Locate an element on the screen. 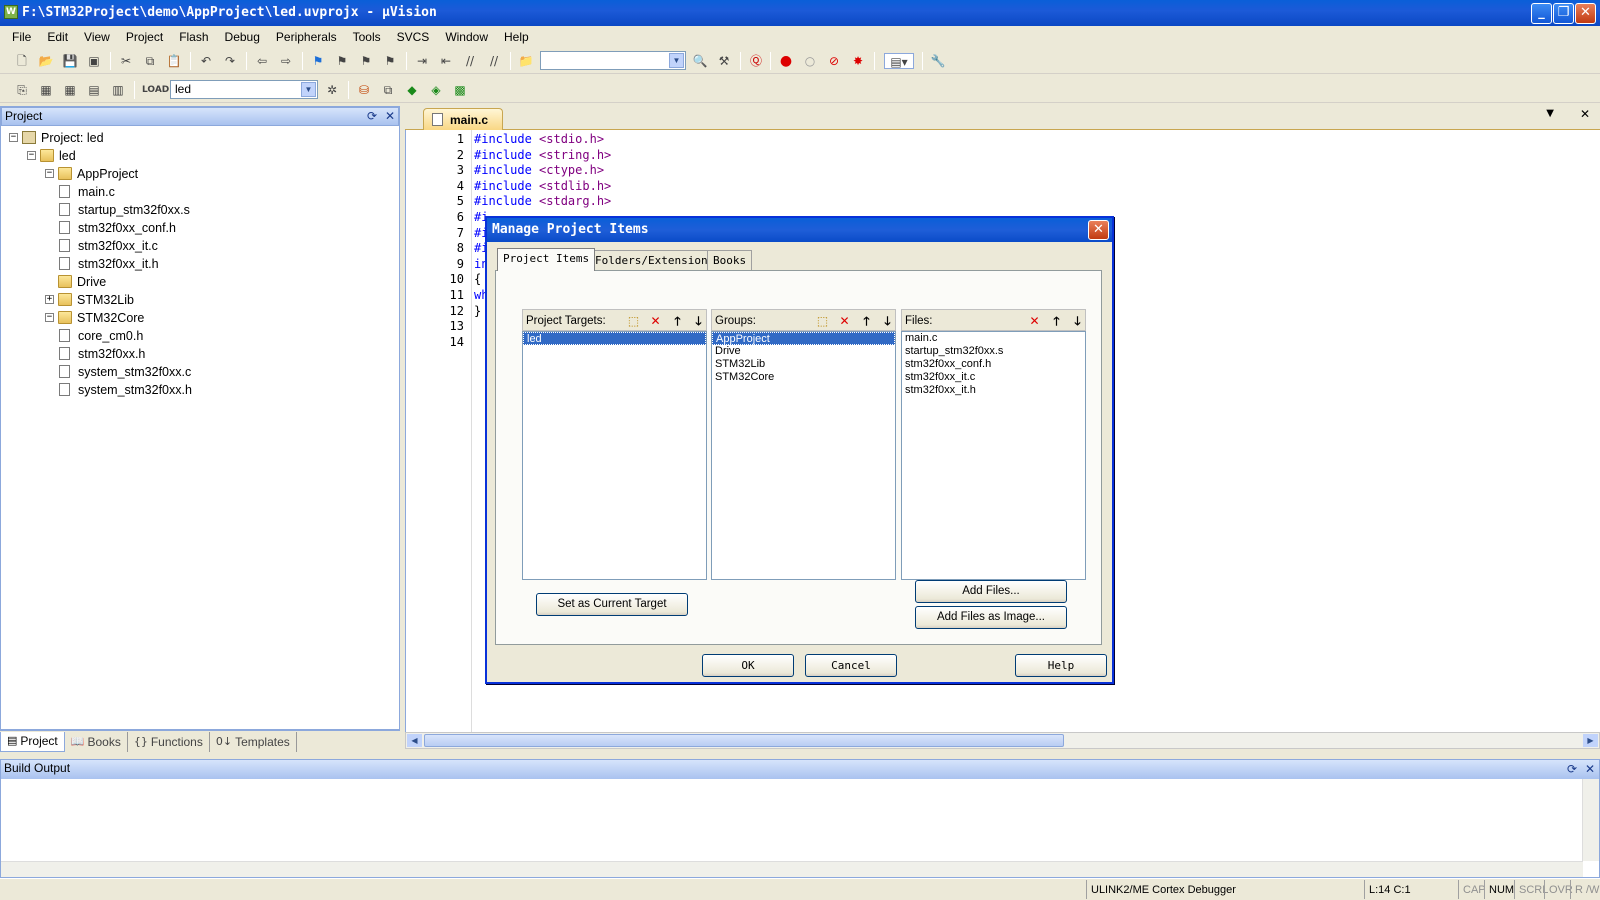  close-window-button: ✕ is located at coordinates (1585, 13).